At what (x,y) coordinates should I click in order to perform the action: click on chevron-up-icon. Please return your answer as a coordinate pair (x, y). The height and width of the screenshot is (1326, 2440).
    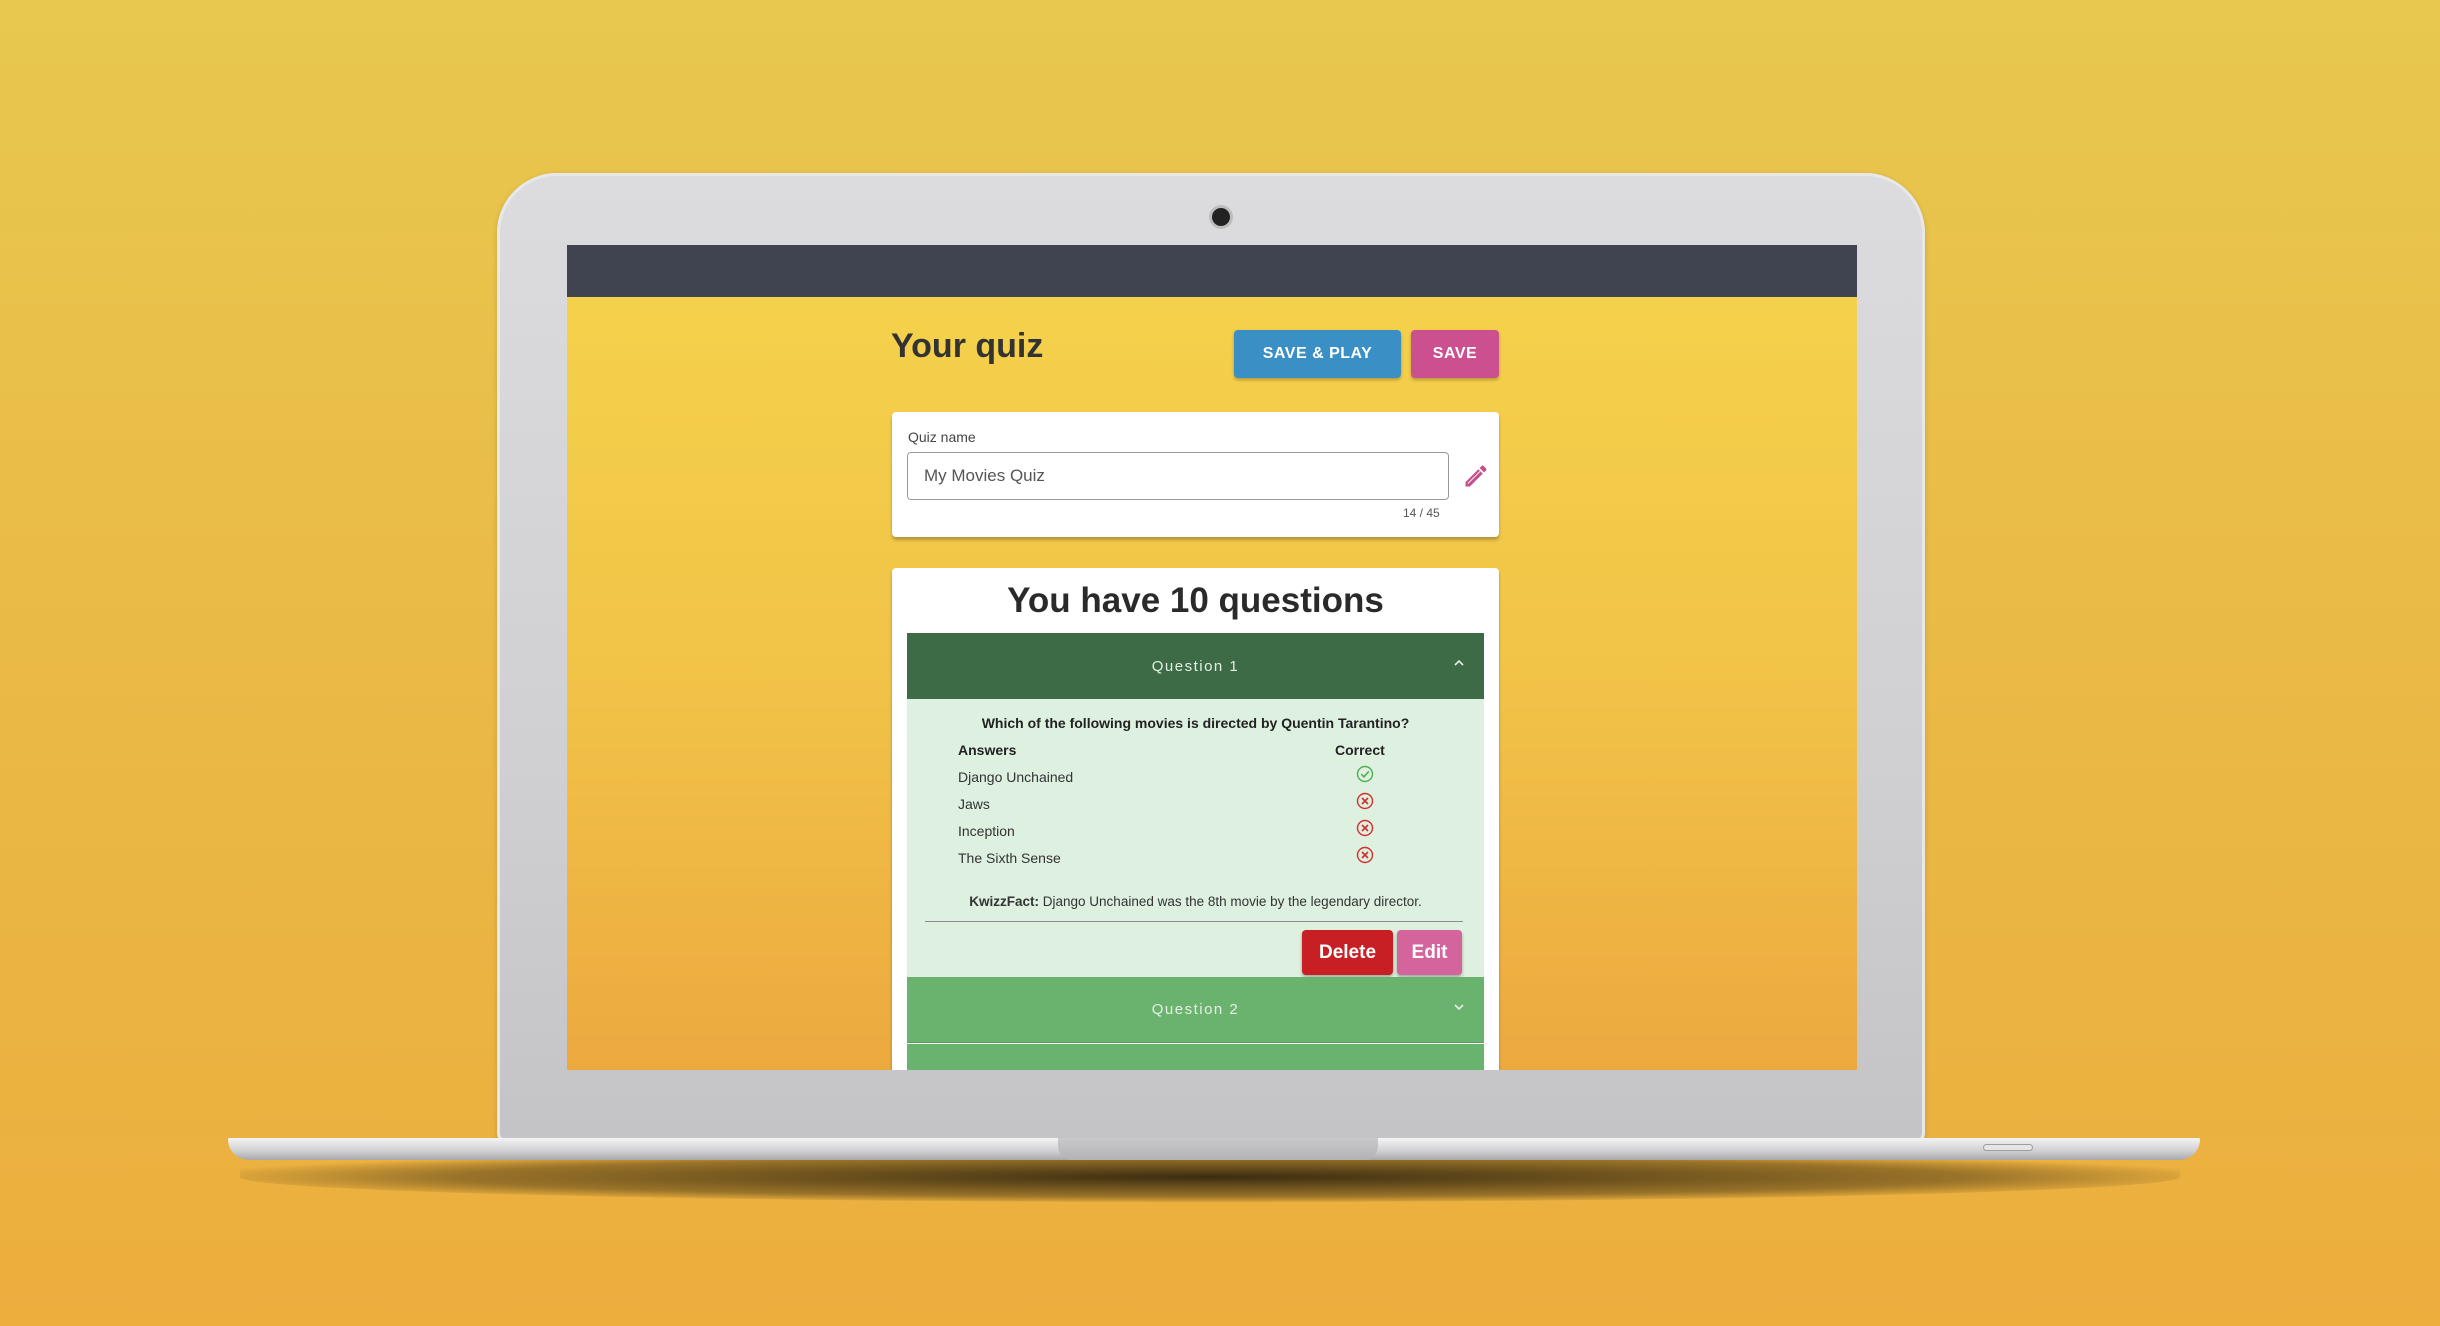
    Looking at the image, I should click on (1459, 662).